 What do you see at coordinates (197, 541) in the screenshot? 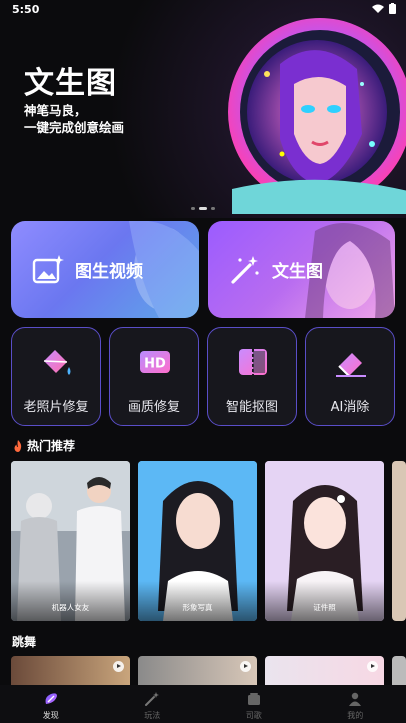
I see `hot-card-portrait: 形象写真` at bounding box center [197, 541].